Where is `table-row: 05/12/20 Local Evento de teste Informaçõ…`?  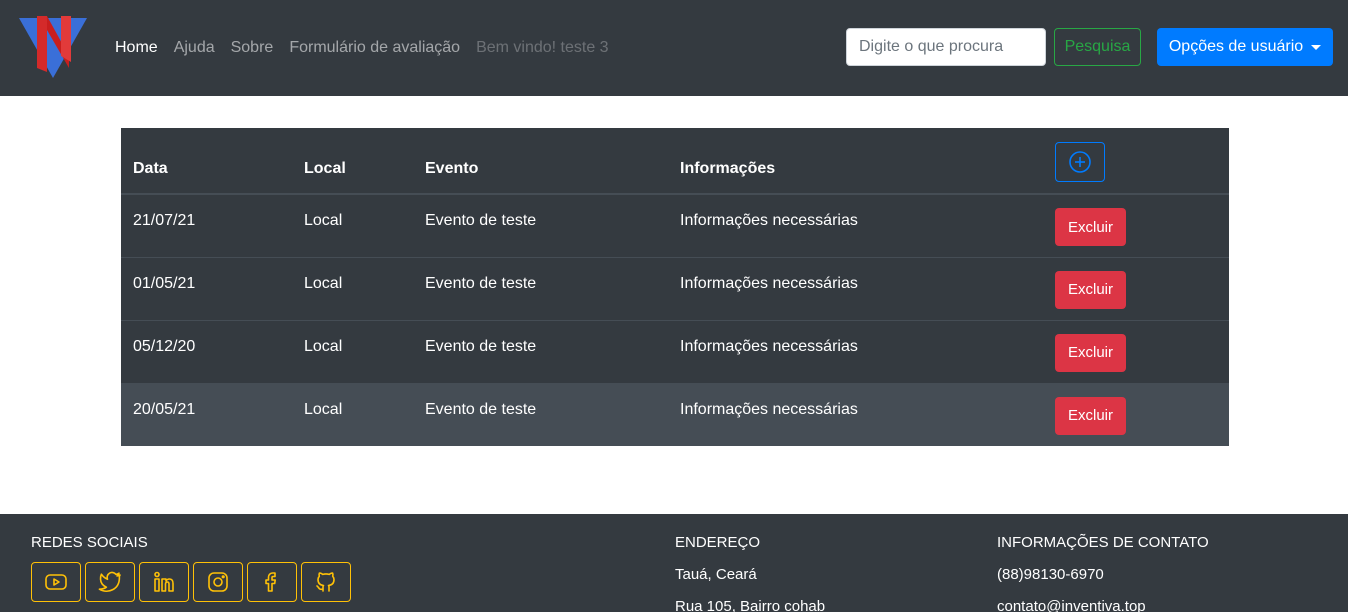 table-row: 05/12/20 Local Evento de teste Informaçõ… is located at coordinates (675, 351).